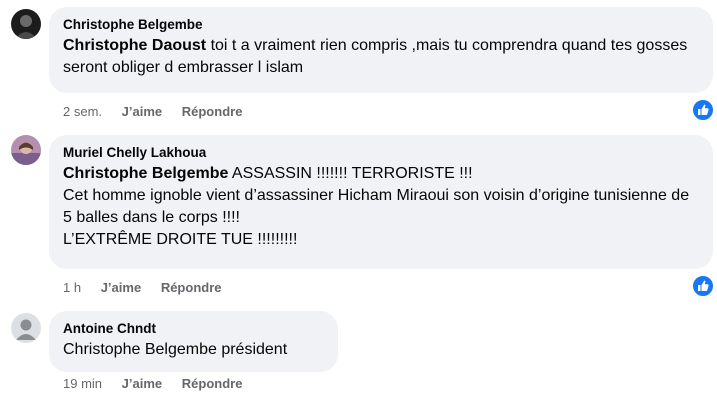 The image size is (717, 403). I want to click on comment-actions: 2 sem. J’aime Répondre, so click(160, 112).